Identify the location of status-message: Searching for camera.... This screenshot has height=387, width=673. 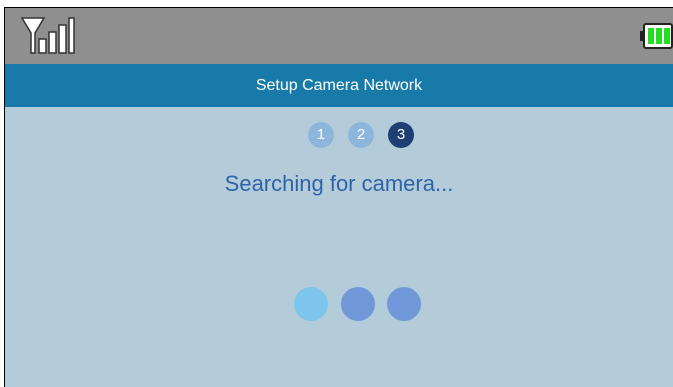
(339, 183).